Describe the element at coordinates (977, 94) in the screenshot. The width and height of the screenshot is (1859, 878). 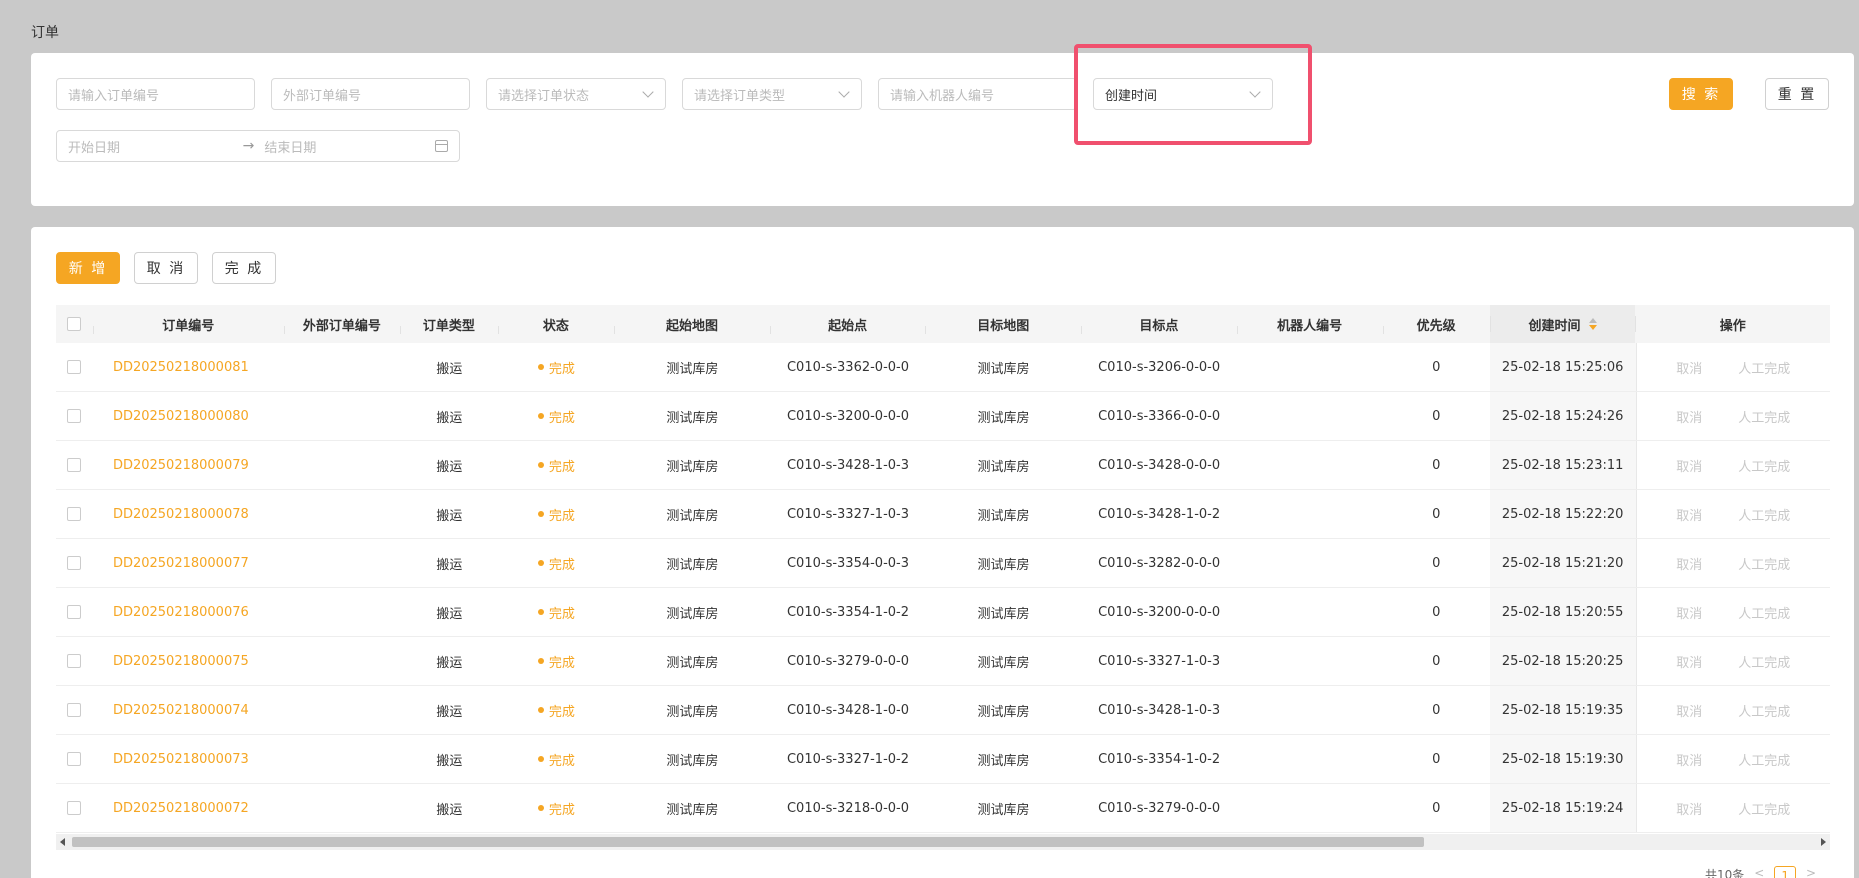
I see `robot-no-input: 请输入机器人编号` at that location.